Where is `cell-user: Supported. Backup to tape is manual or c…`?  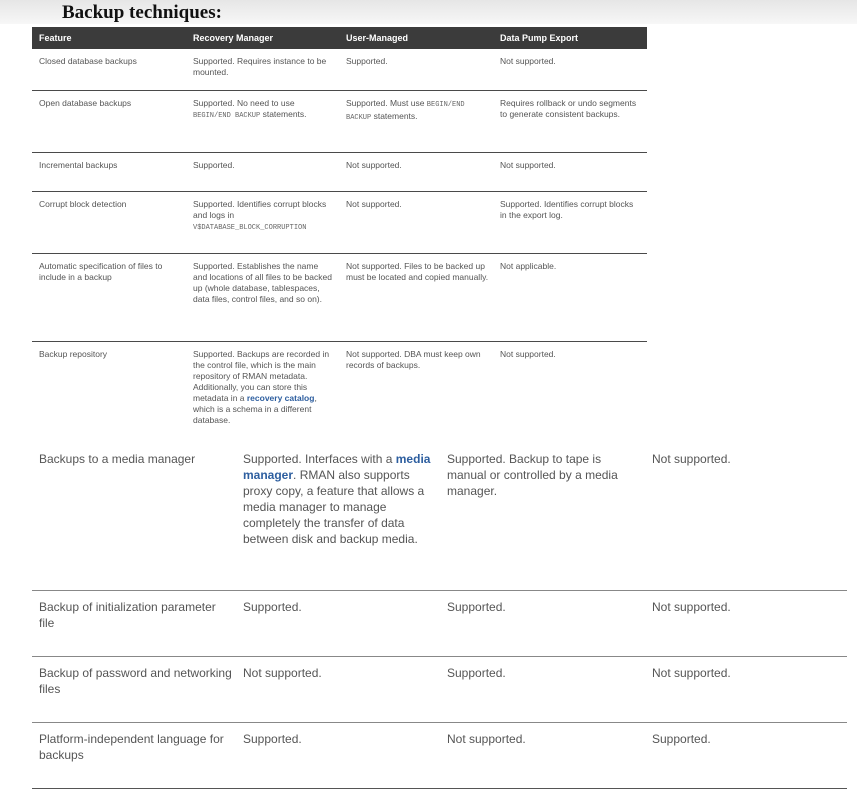
cell-user: Supported. Backup to tape is manual or c… is located at coordinates (532, 475).